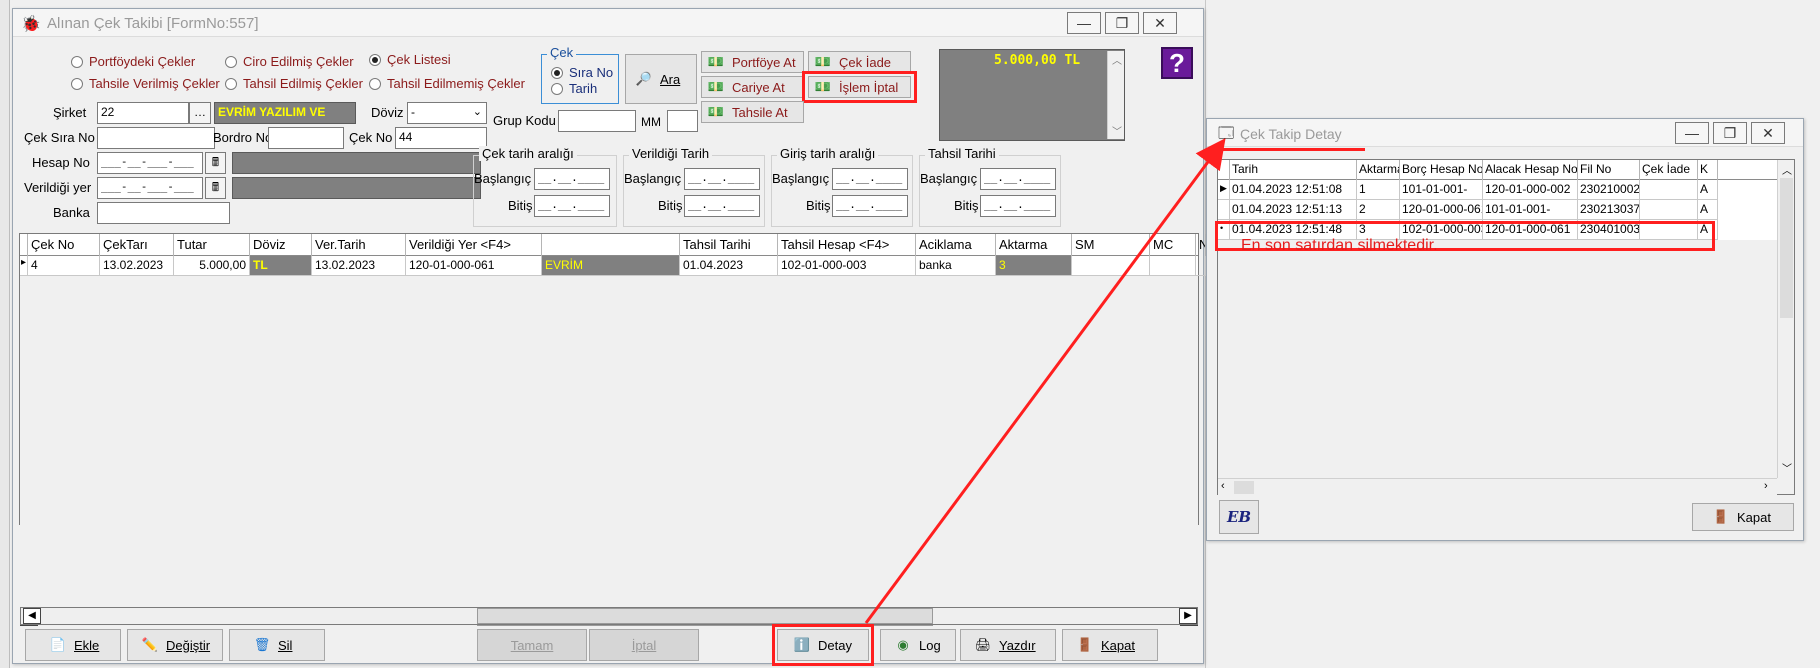  I want to click on cek-sira-no-input, so click(156, 138).